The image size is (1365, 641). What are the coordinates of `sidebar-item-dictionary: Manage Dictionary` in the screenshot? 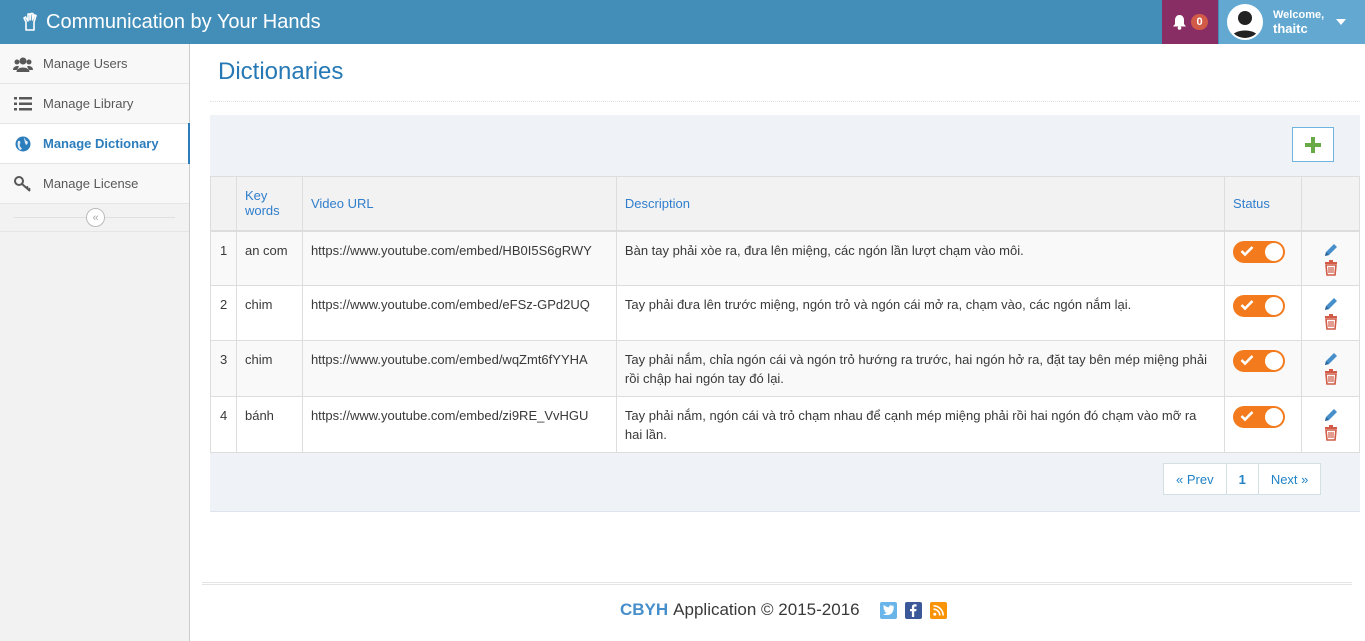 It's located at (95, 143).